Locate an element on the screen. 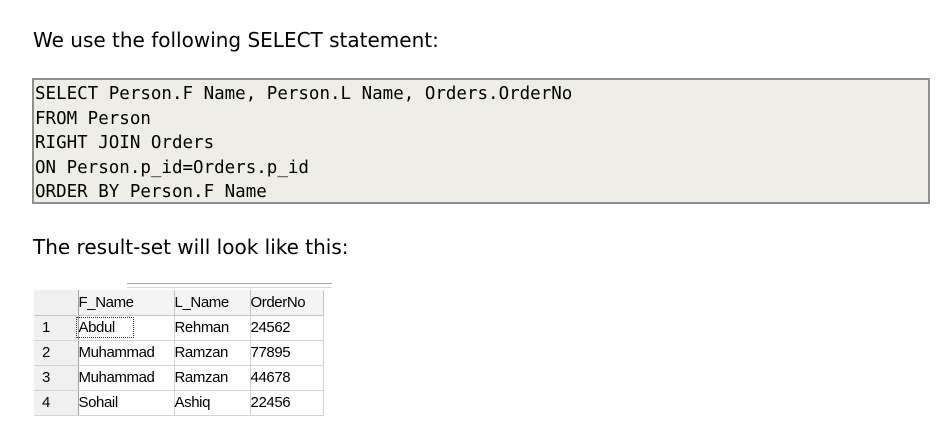 This screenshot has height=447, width=949. table-cell: Abdul is located at coordinates (125, 328).